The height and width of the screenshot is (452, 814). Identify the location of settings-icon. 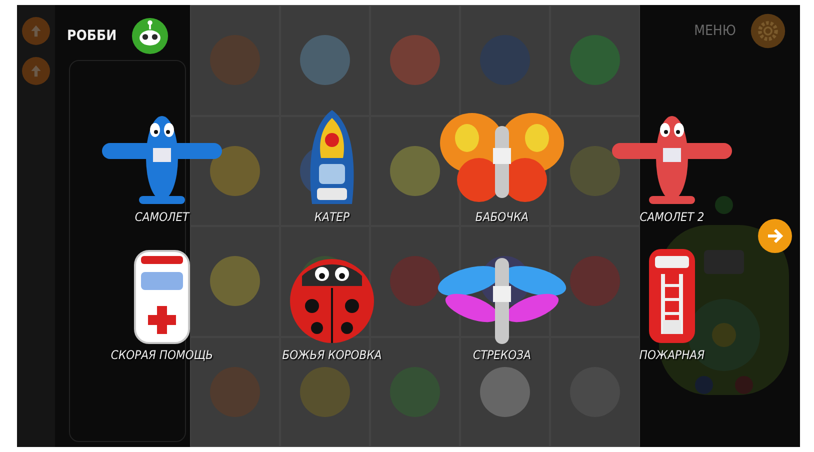
(768, 31).